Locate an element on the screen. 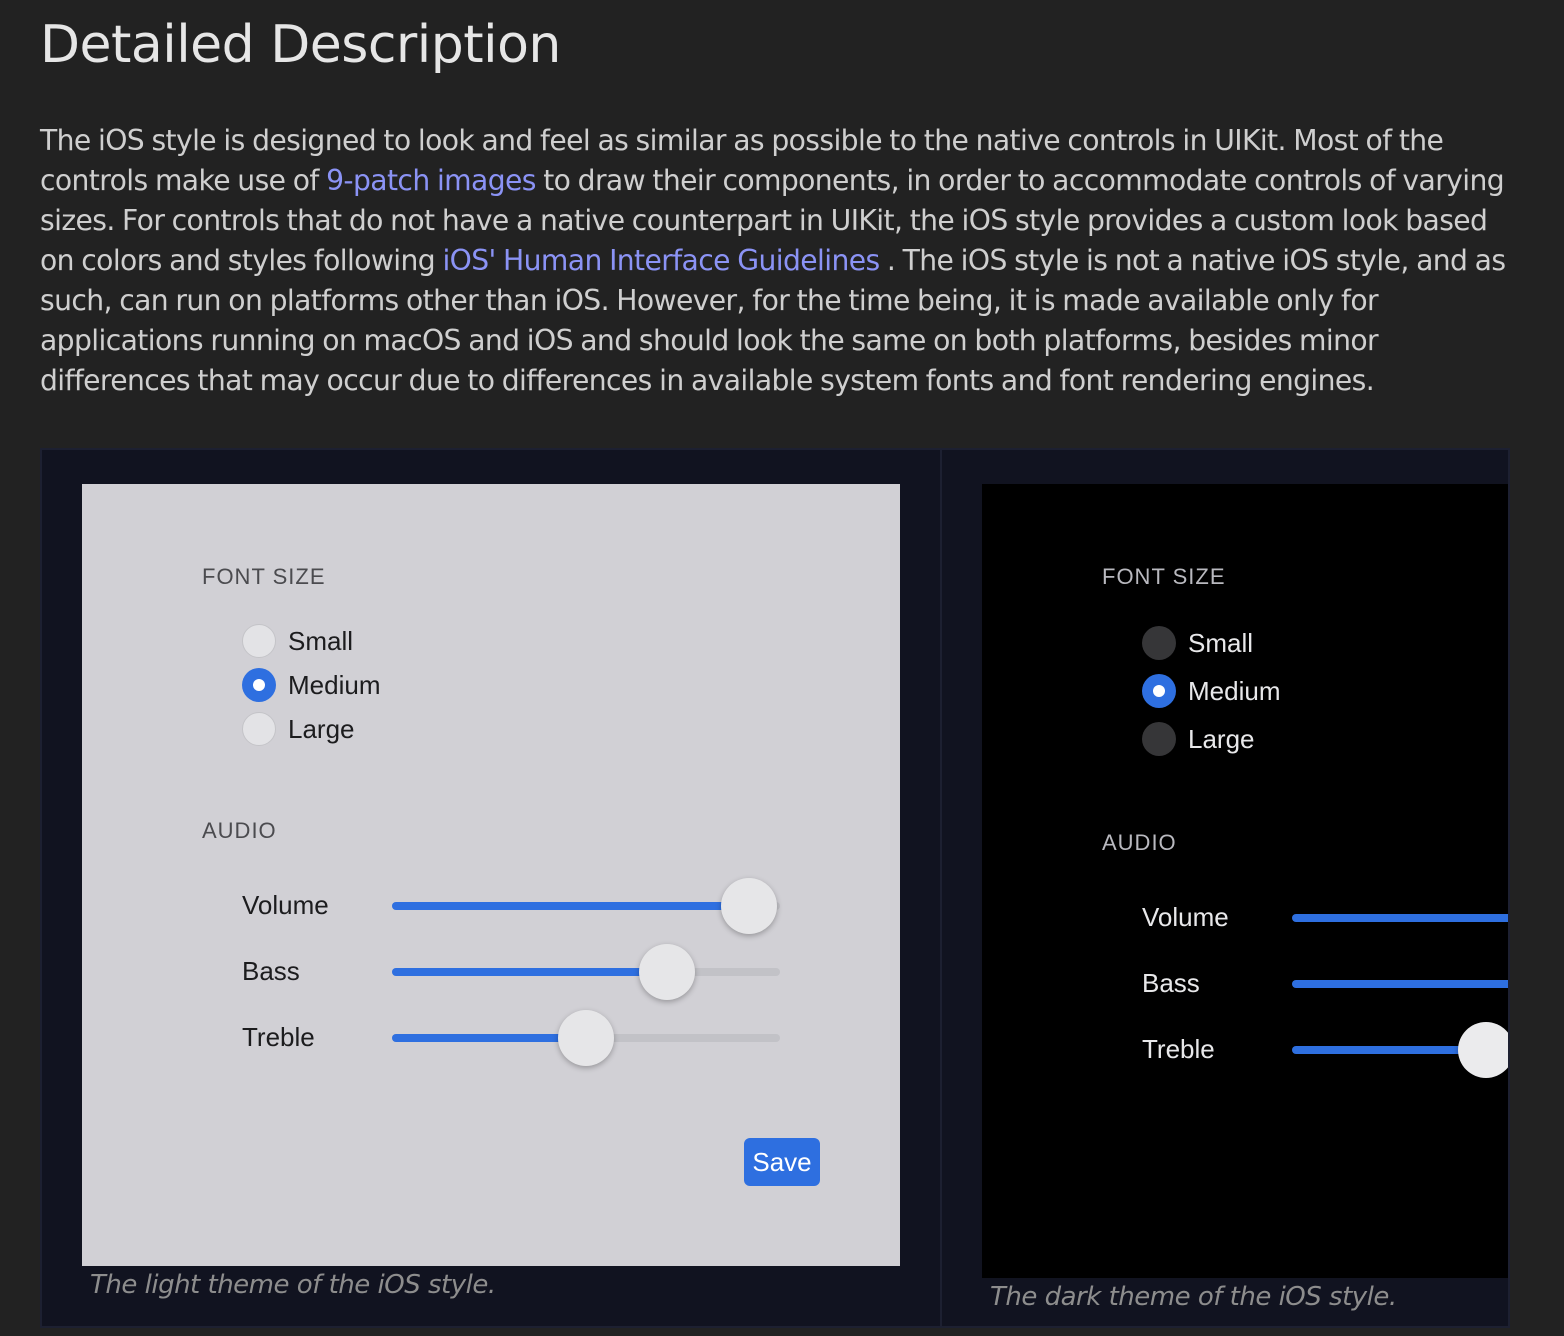 The image size is (1564, 1336). nine-patch-images-link: 9-patch images is located at coordinates (431, 180).